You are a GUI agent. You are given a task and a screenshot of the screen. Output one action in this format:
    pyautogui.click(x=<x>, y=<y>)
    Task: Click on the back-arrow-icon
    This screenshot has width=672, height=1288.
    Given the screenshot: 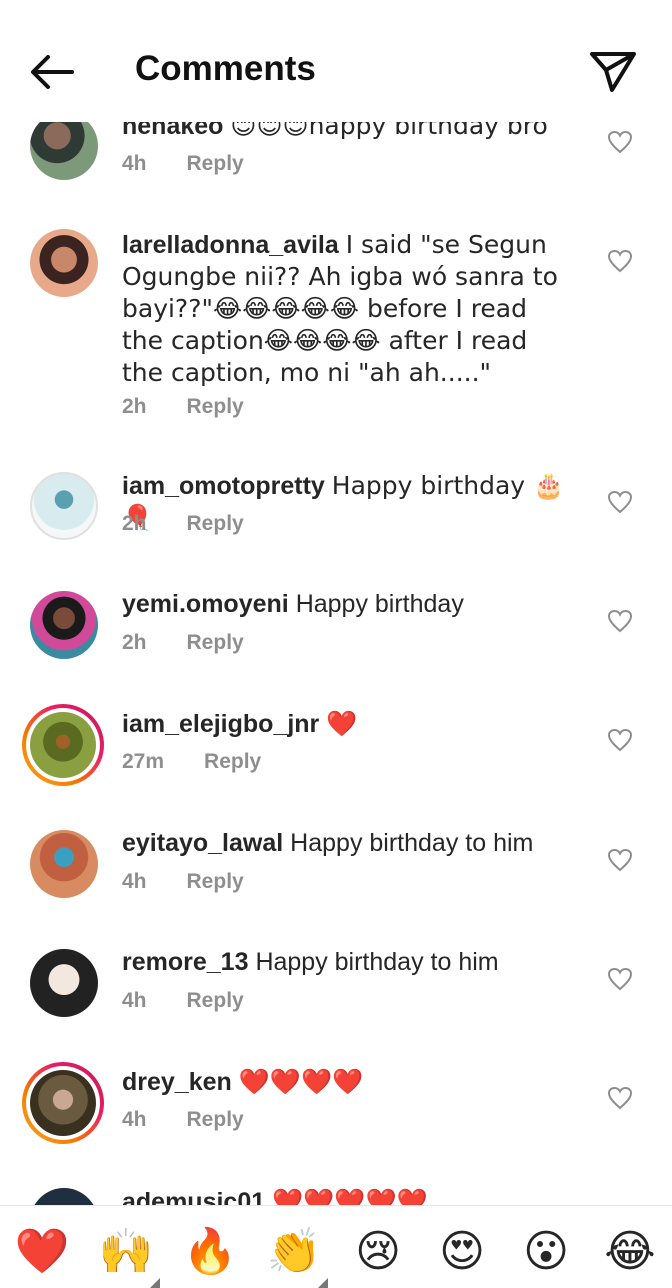 What is the action you would take?
    pyautogui.click(x=52, y=72)
    